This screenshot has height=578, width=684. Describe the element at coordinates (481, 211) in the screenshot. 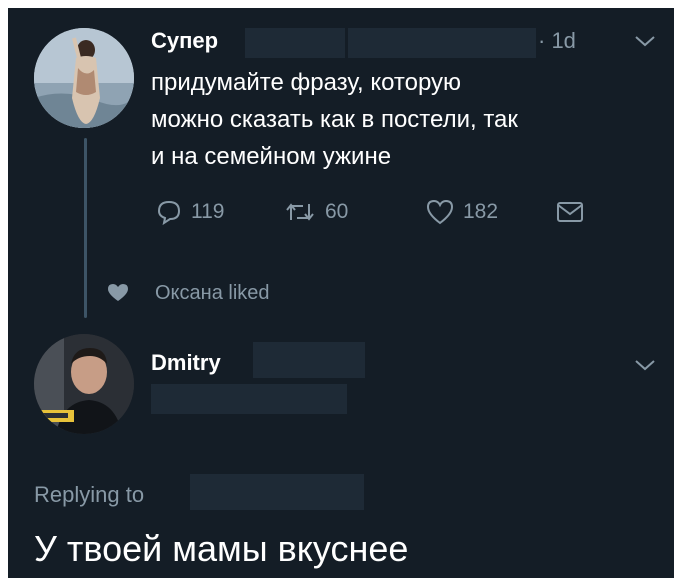

I see `like-count: 182` at that location.